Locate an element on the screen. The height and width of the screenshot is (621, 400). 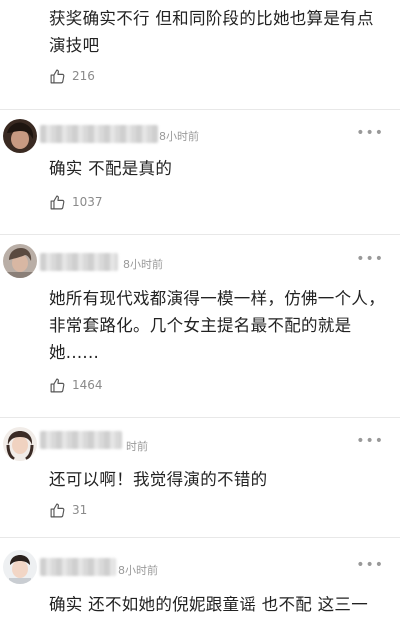
comment-text: 确实 不配是真的 is located at coordinates (111, 168).